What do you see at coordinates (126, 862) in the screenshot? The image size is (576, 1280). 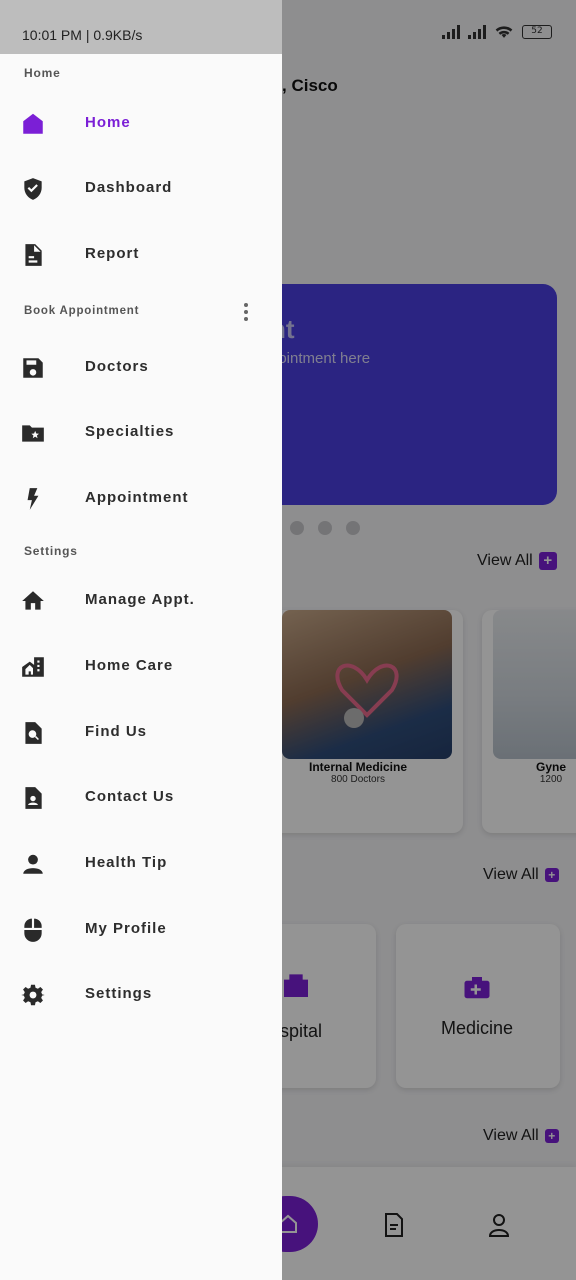 I see `drawer-item-label: Health Tip` at bounding box center [126, 862].